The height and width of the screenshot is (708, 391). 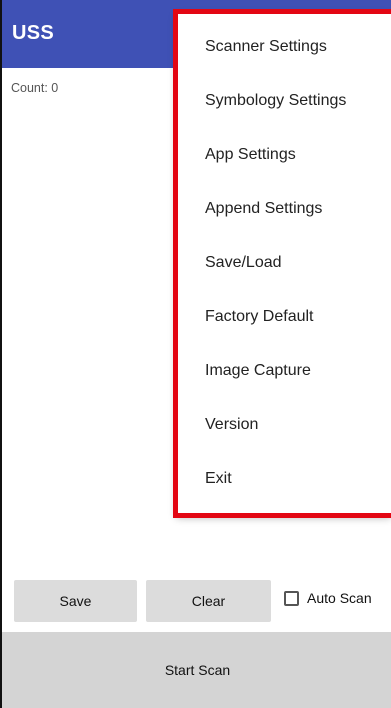 What do you see at coordinates (284, 425) in the screenshot?
I see `menu-item-version: Version` at bounding box center [284, 425].